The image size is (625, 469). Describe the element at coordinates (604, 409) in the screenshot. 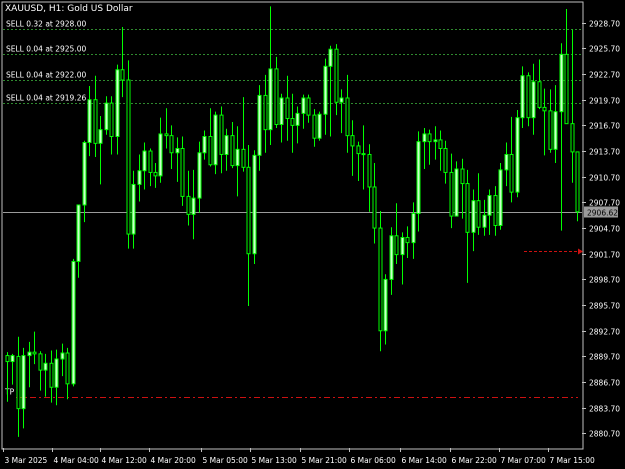

I see `y-tick-label: 2883.70` at that location.